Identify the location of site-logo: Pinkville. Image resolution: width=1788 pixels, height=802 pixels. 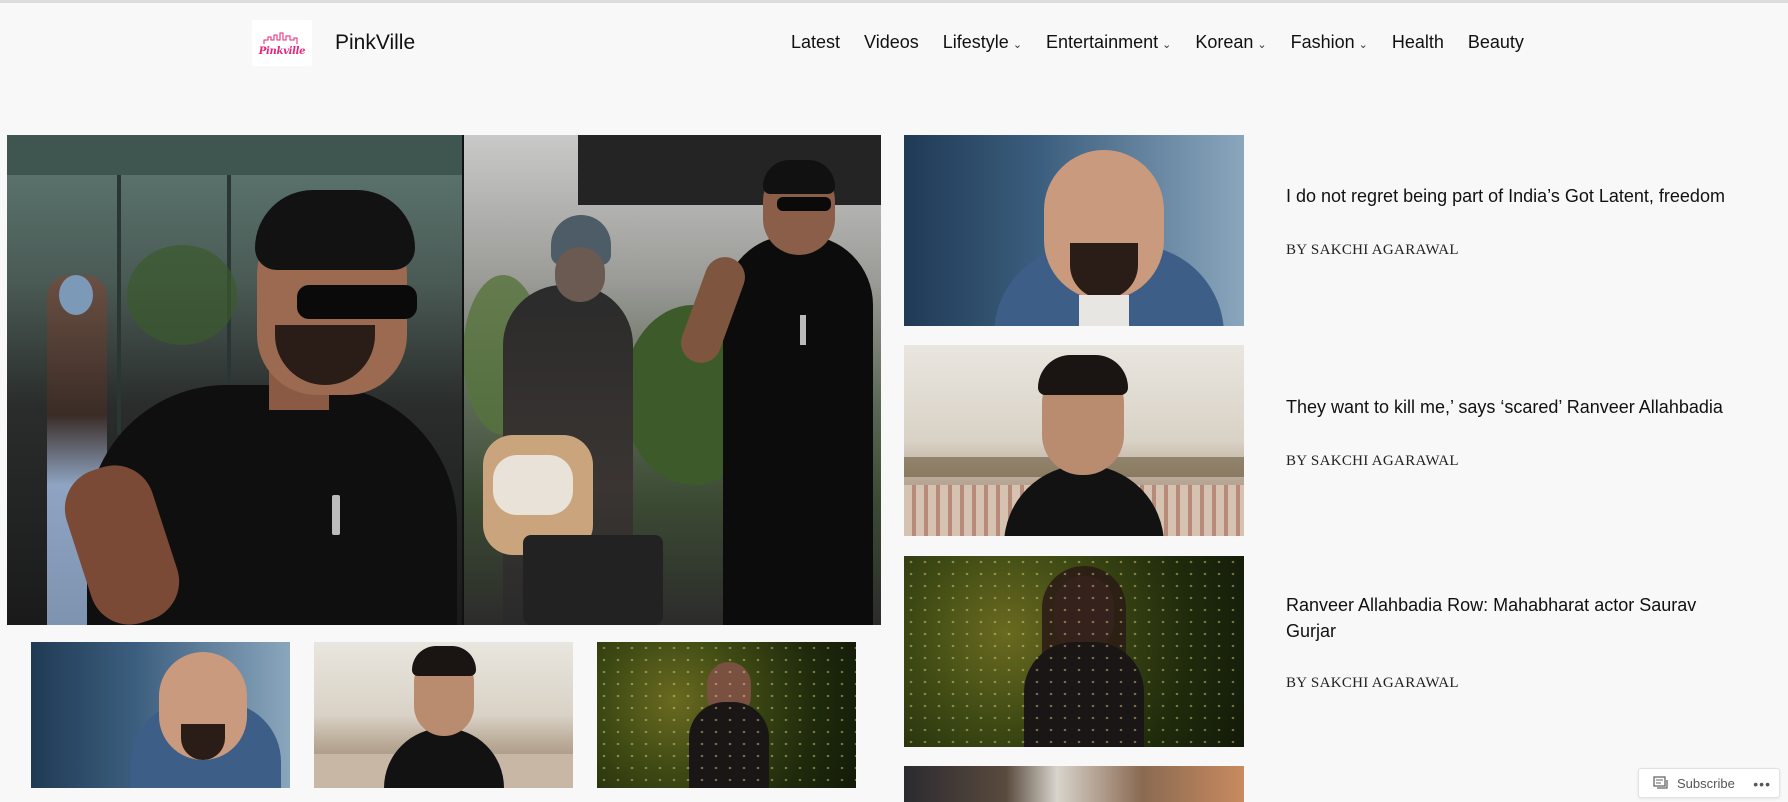
(282, 43).